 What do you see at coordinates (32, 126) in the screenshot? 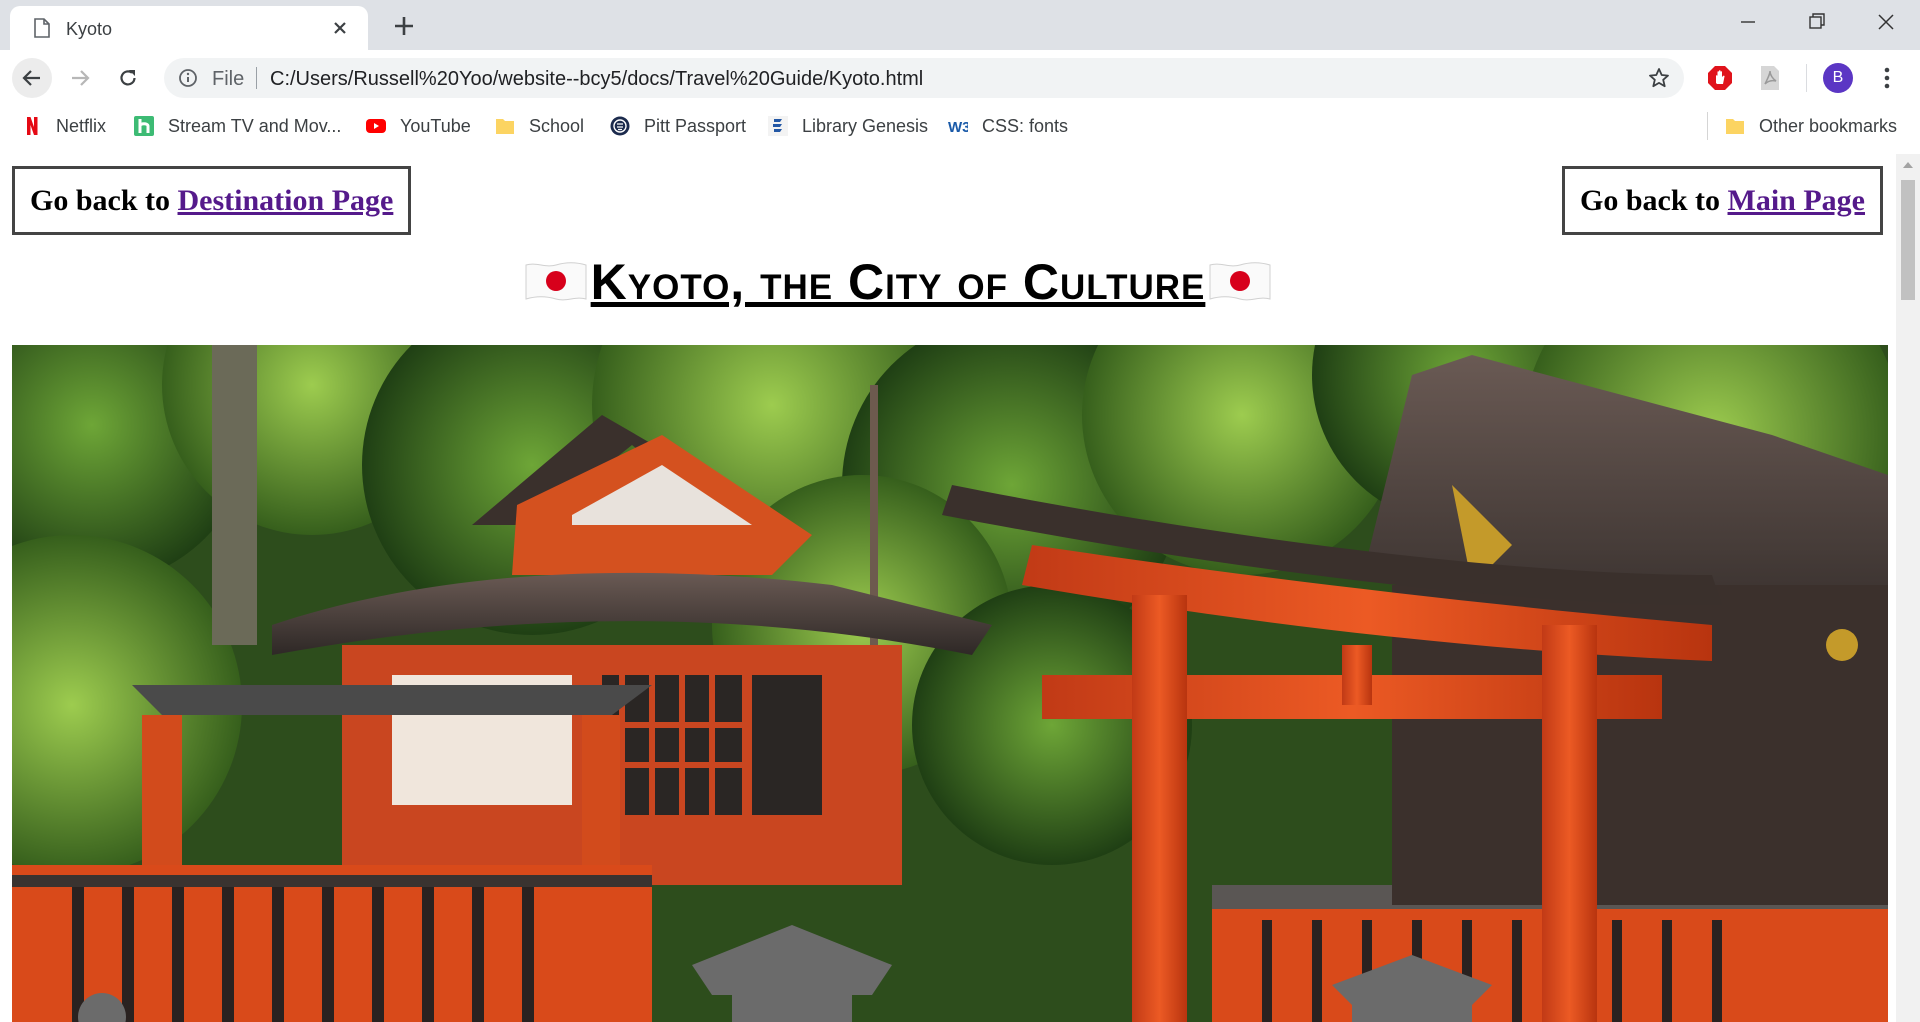
I see `netflix-icon` at bounding box center [32, 126].